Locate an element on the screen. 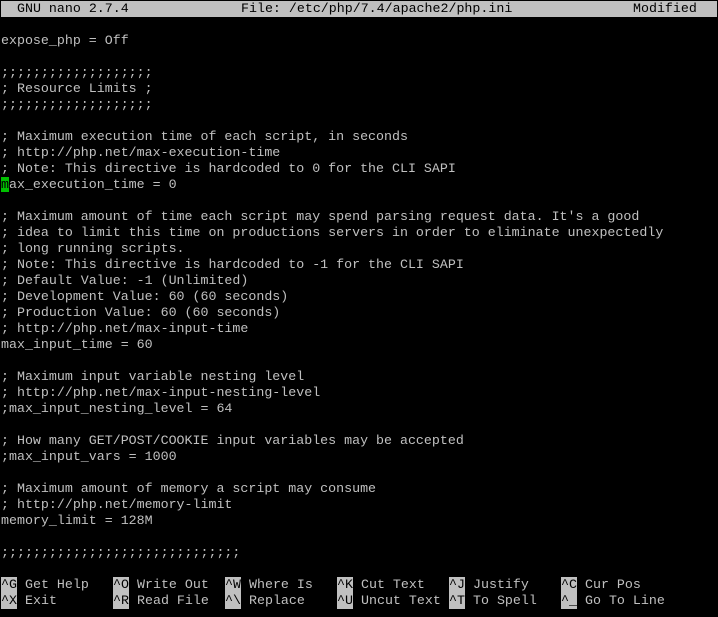 The image size is (718, 617). shortcut-key: ^T is located at coordinates (457, 601).